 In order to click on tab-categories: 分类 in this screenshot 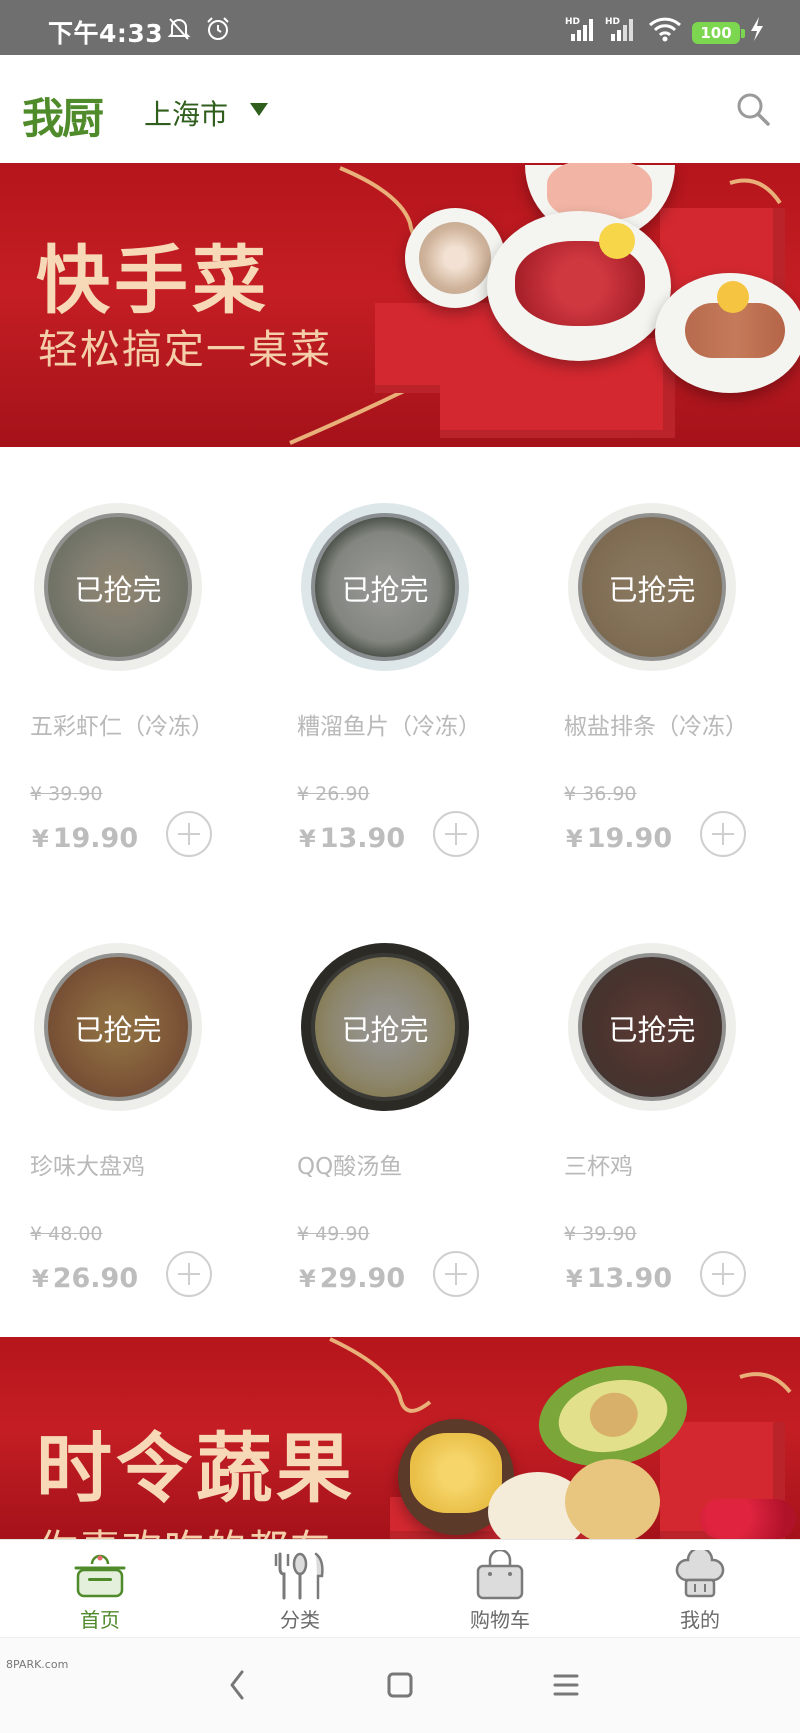, I will do `click(300, 1589)`.